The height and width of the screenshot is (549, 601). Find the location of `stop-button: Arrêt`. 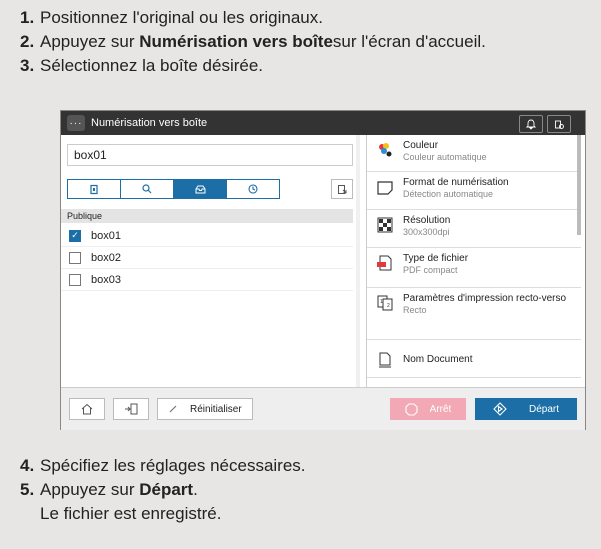

stop-button: Arrêt is located at coordinates (428, 409).